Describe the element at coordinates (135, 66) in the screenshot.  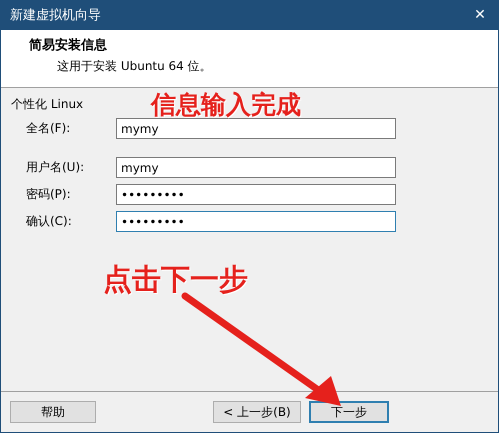
I see `page-subtitle: 这用于安装 Ubuntu 64 位。` at that location.